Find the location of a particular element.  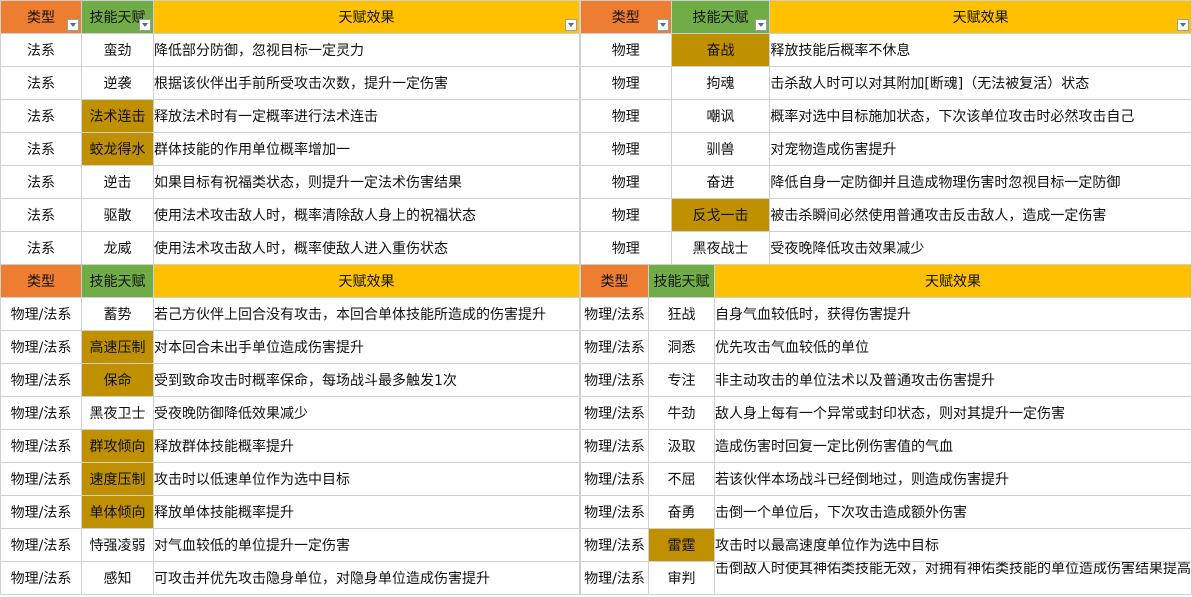

cell-effect: 受夜晚降低攻击效果减少 is located at coordinates (980, 248).